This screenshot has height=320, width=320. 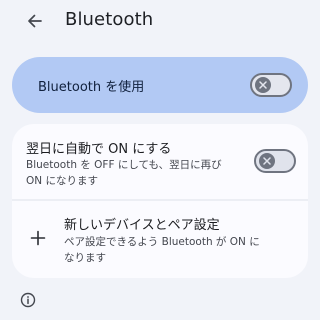 I want to click on plus-icon, so click(x=38, y=238).